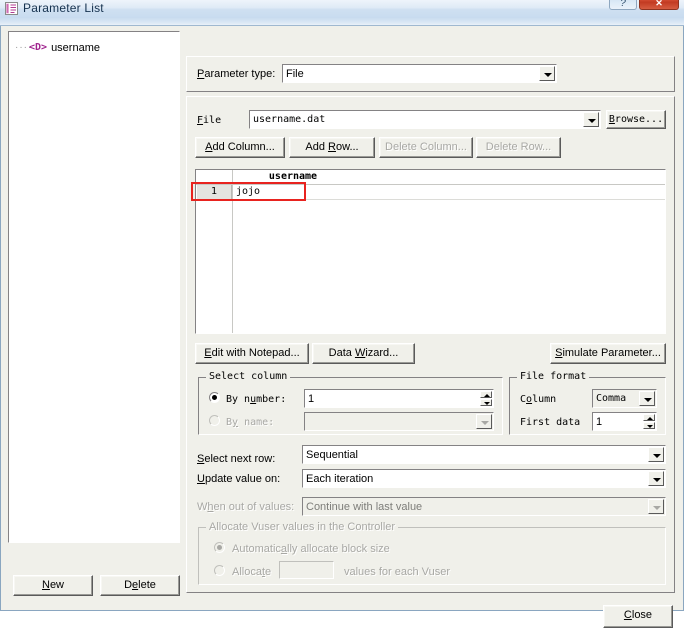 This screenshot has width=684, height=628. Describe the element at coordinates (236, 74) in the screenshot. I see `parameter-type-label: Parameter type:` at that location.